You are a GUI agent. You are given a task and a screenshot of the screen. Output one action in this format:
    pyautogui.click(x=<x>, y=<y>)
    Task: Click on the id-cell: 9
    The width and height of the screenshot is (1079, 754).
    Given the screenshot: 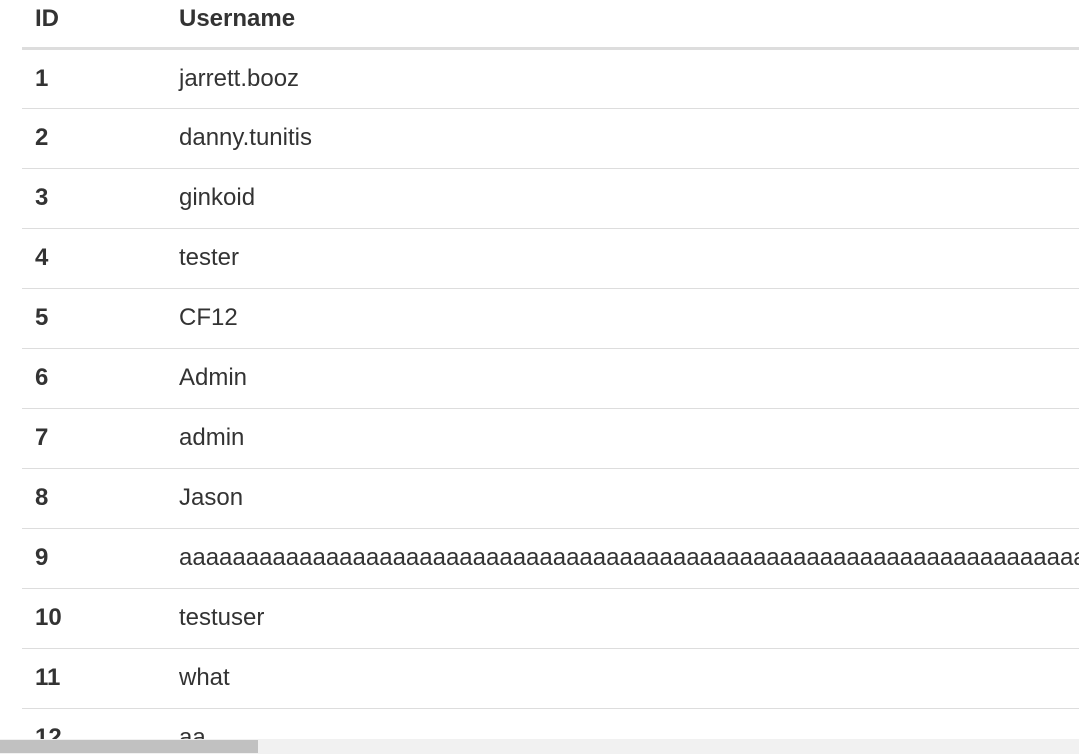 What is the action you would take?
    pyautogui.click(x=94, y=557)
    